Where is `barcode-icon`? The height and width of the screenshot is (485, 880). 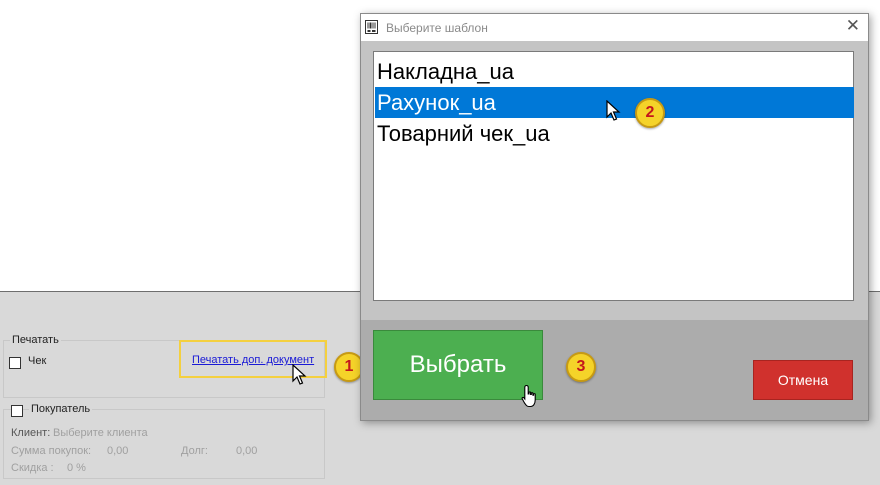 barcode-icon is located at coordinates (371, 27).